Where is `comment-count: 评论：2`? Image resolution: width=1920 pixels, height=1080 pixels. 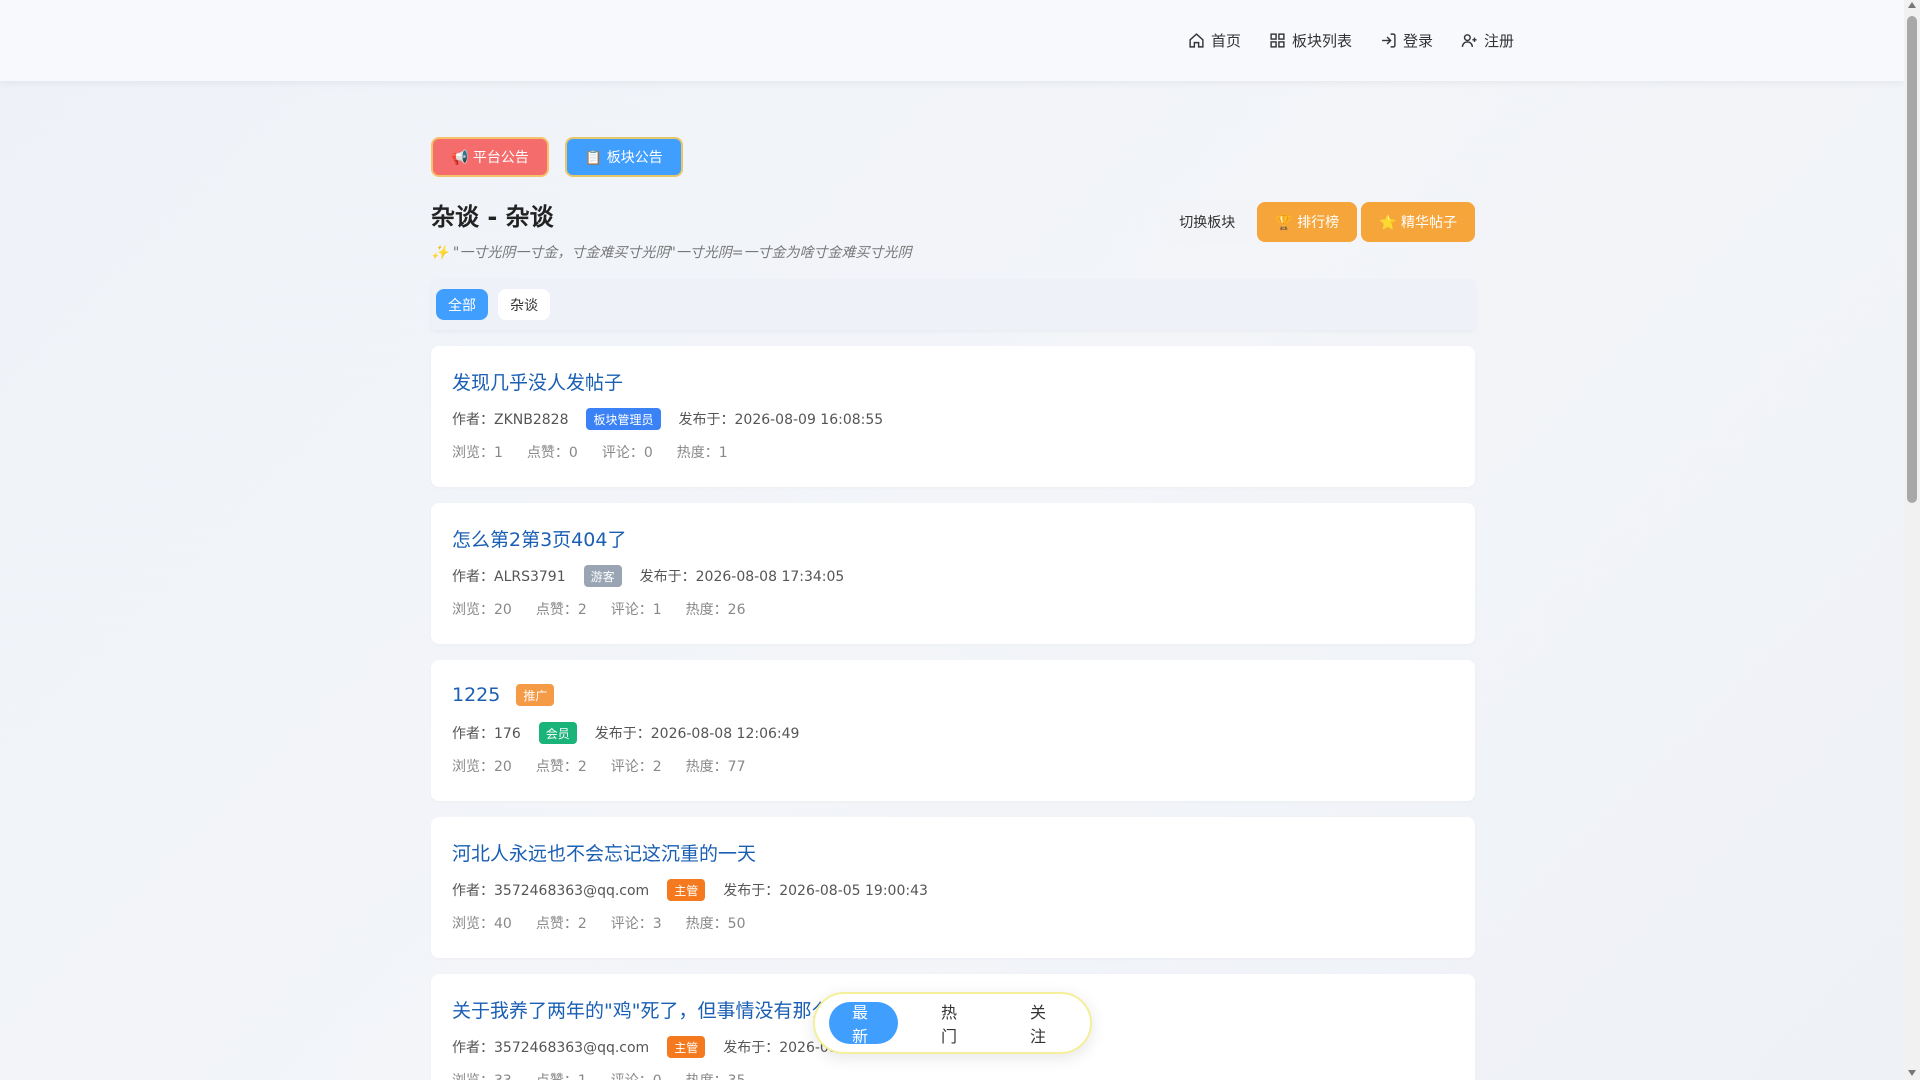 comment-count: 评论：2 is located at coordinates (636, 767).